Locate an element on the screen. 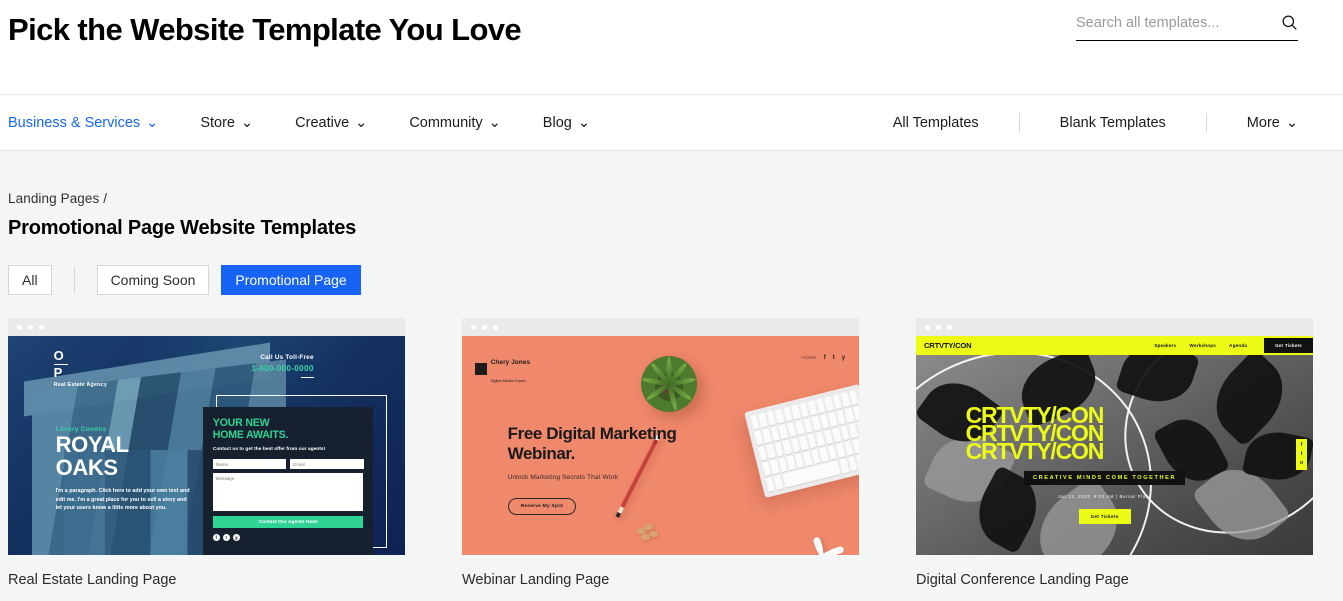 This screenshot has width=1343, height=601. search-box is located at coordinates (1187, 27).